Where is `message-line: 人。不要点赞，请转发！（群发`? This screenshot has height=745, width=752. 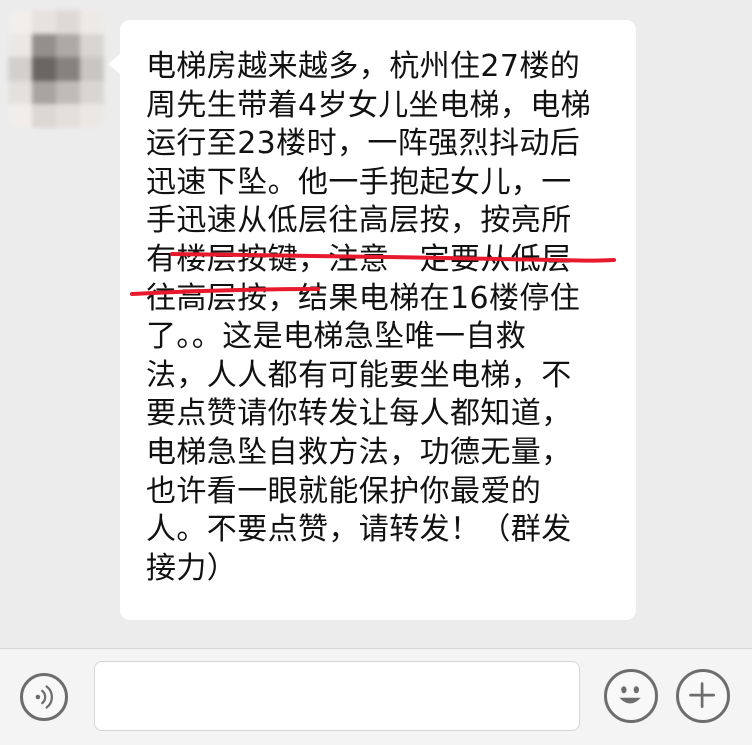
message-line: 人。不要点赞，请转发！（群发 is located at coordinates (359, 530).